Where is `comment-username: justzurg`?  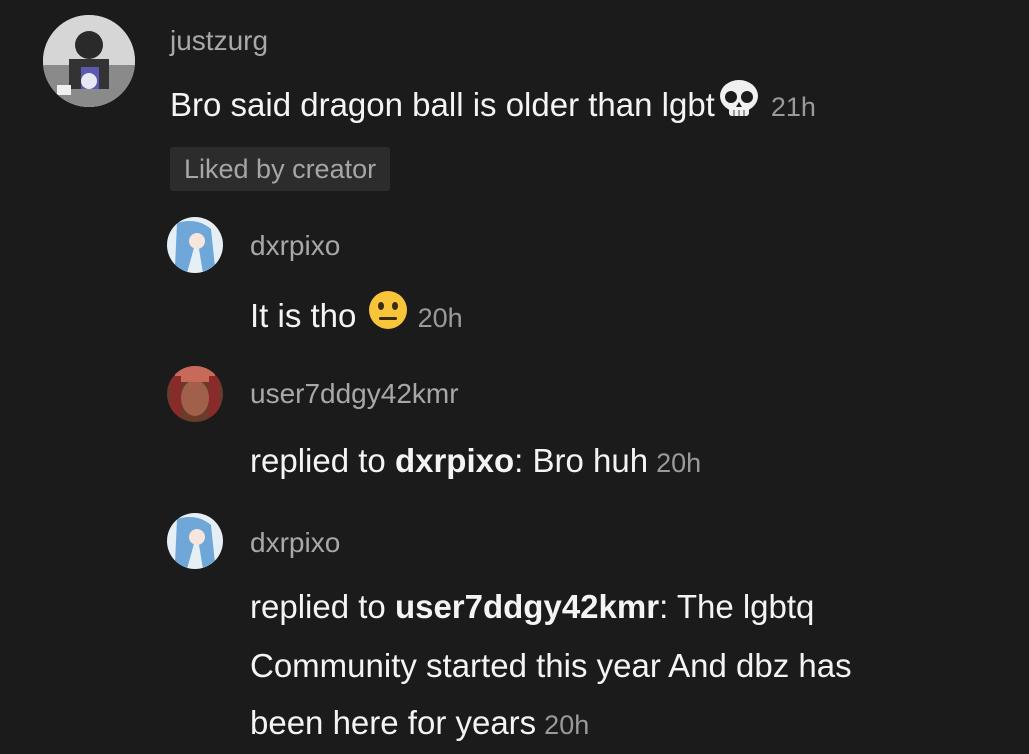
comment-username: justzurg is located at coordinates (219, 41).